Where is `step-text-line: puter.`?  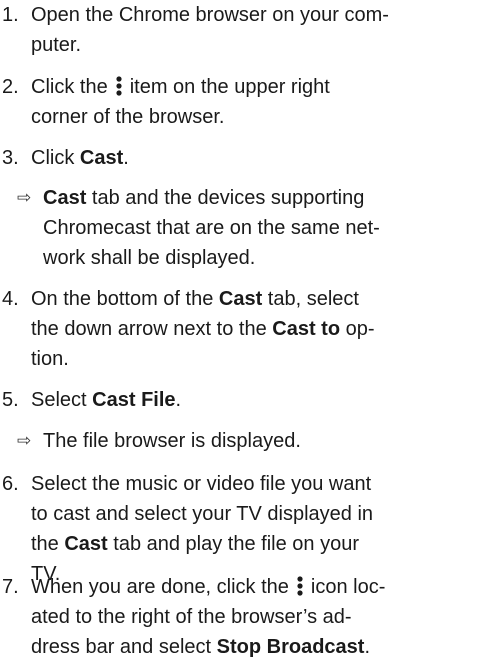
step-text-line: puter. is located at coordinates (56, 45).